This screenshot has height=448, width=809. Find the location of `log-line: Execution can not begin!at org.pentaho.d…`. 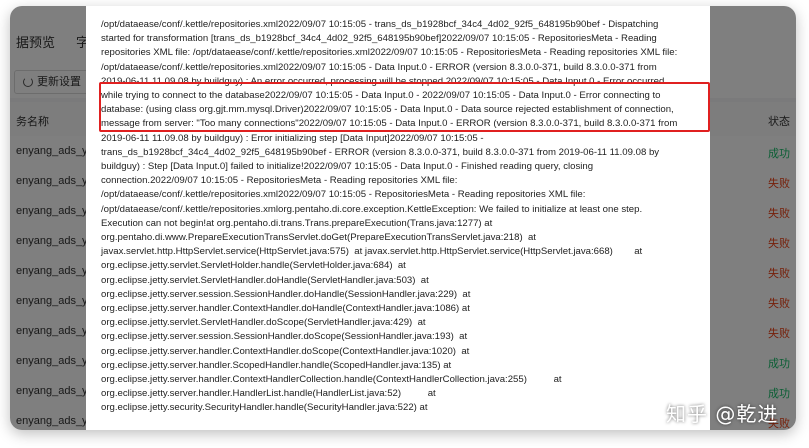

log-line: Execution can not begin!at org.pentaho.d… is located at coordinates (297, 223).